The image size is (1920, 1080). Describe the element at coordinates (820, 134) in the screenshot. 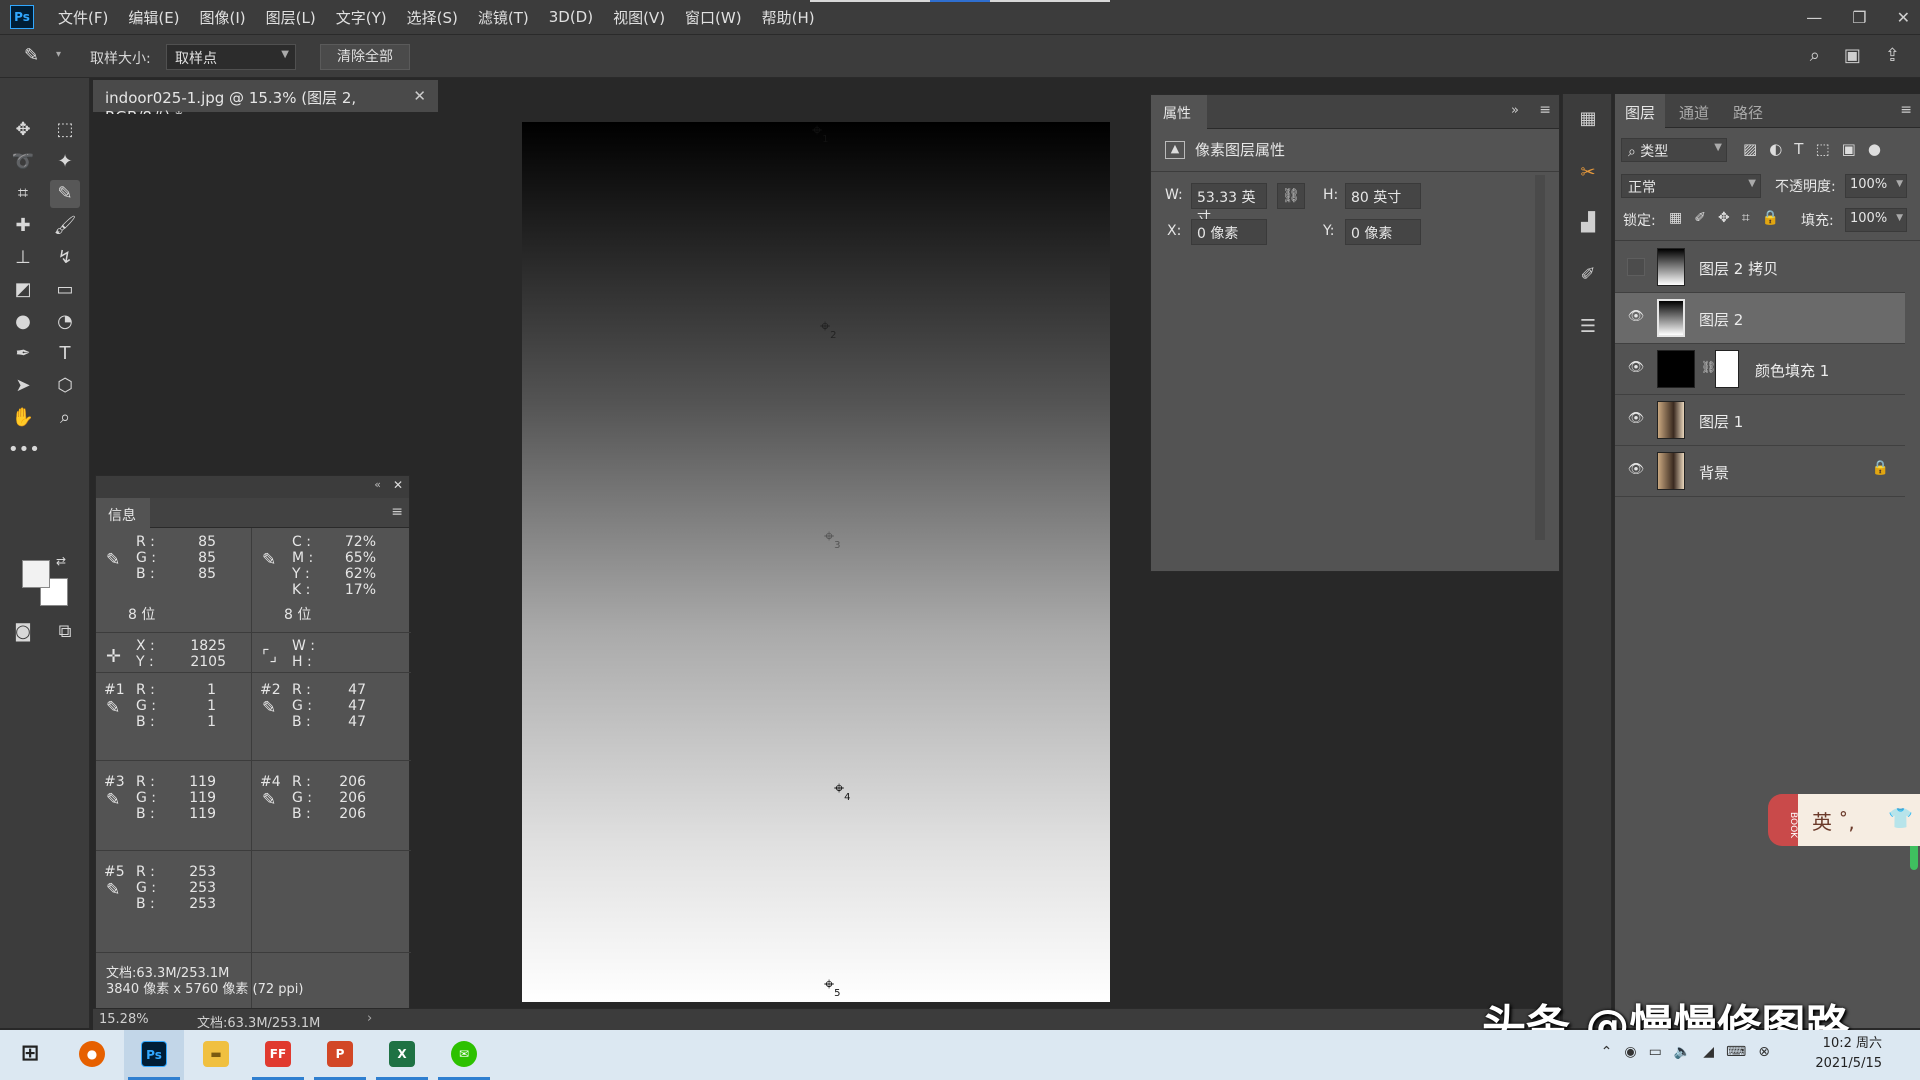

I see `color-sampler-marker: ⌖1` at that location.